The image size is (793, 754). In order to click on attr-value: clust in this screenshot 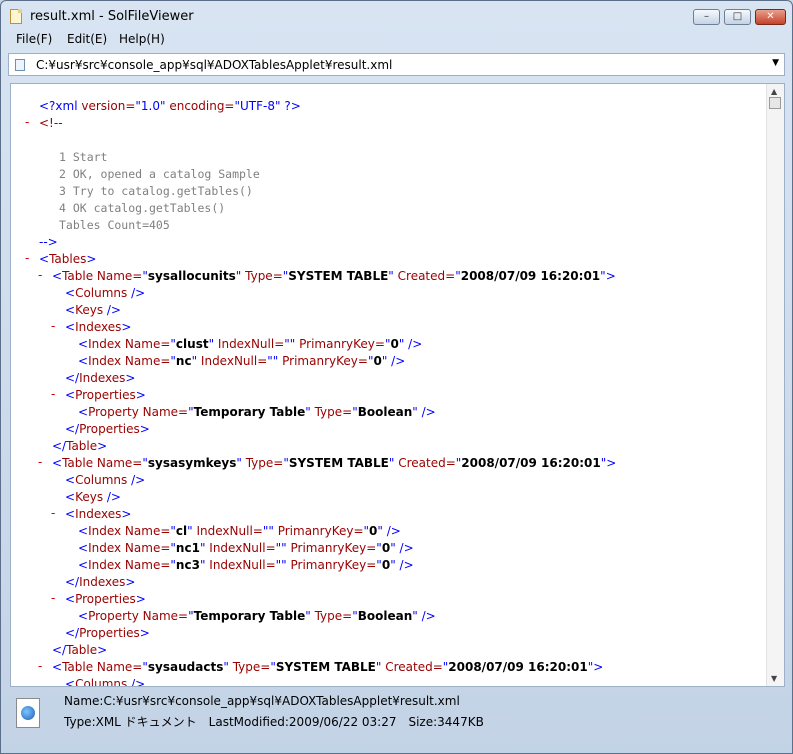, I will do `click(192, 344)`.